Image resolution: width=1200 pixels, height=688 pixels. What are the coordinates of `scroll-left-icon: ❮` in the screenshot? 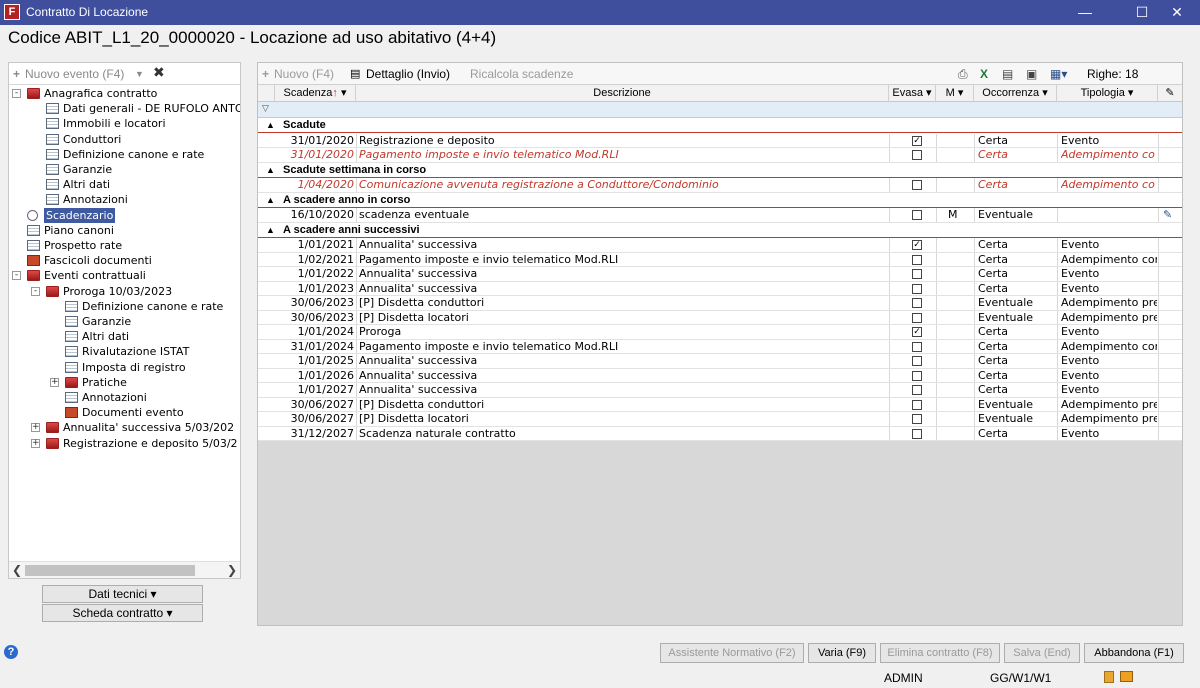 It's located at (17, 570).